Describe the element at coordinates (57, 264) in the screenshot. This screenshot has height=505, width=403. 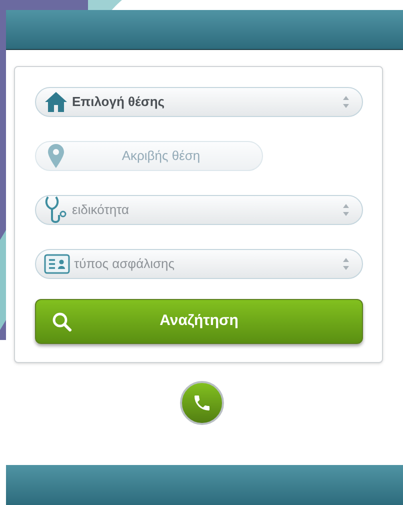
I see `id-card-icon` at that location.